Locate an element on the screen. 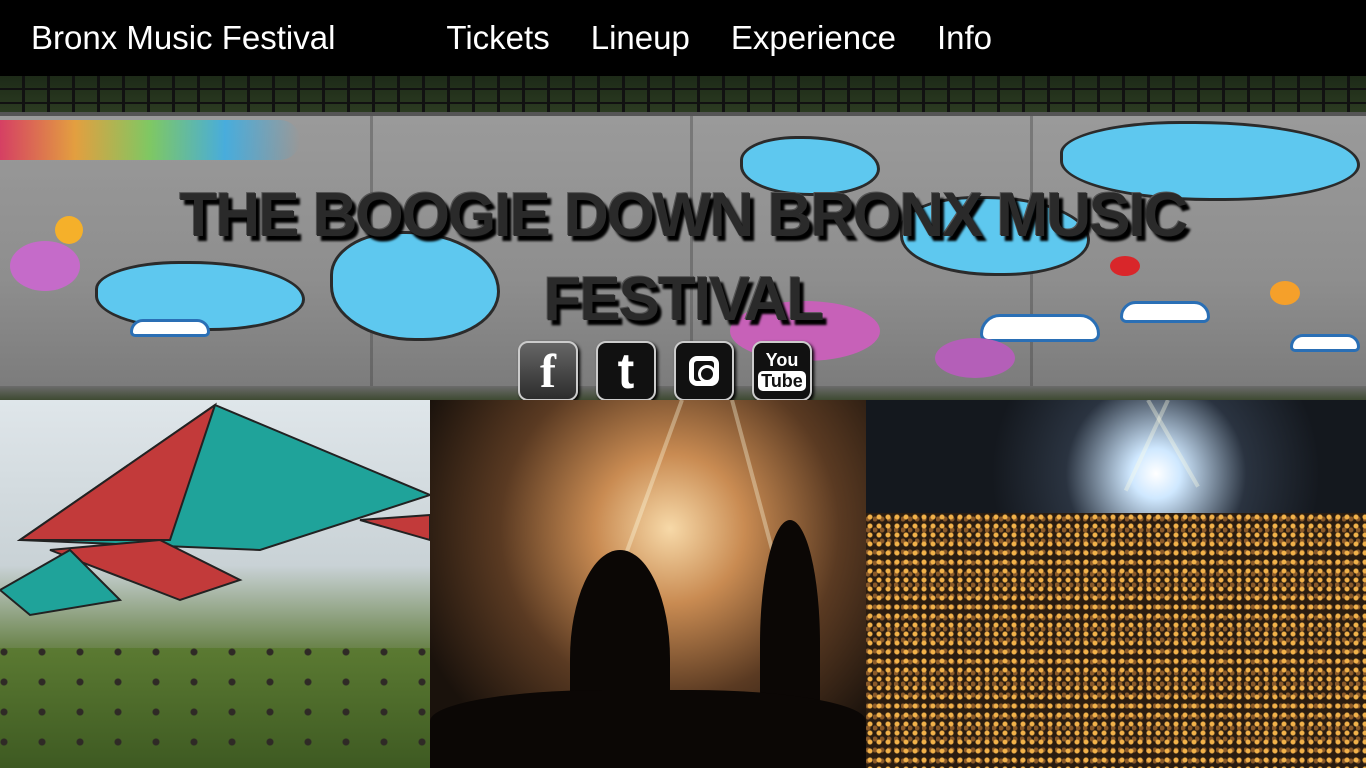 This screenshot has width=1366, height=768. twitter-icon: t is located at coordinates (626, 370).